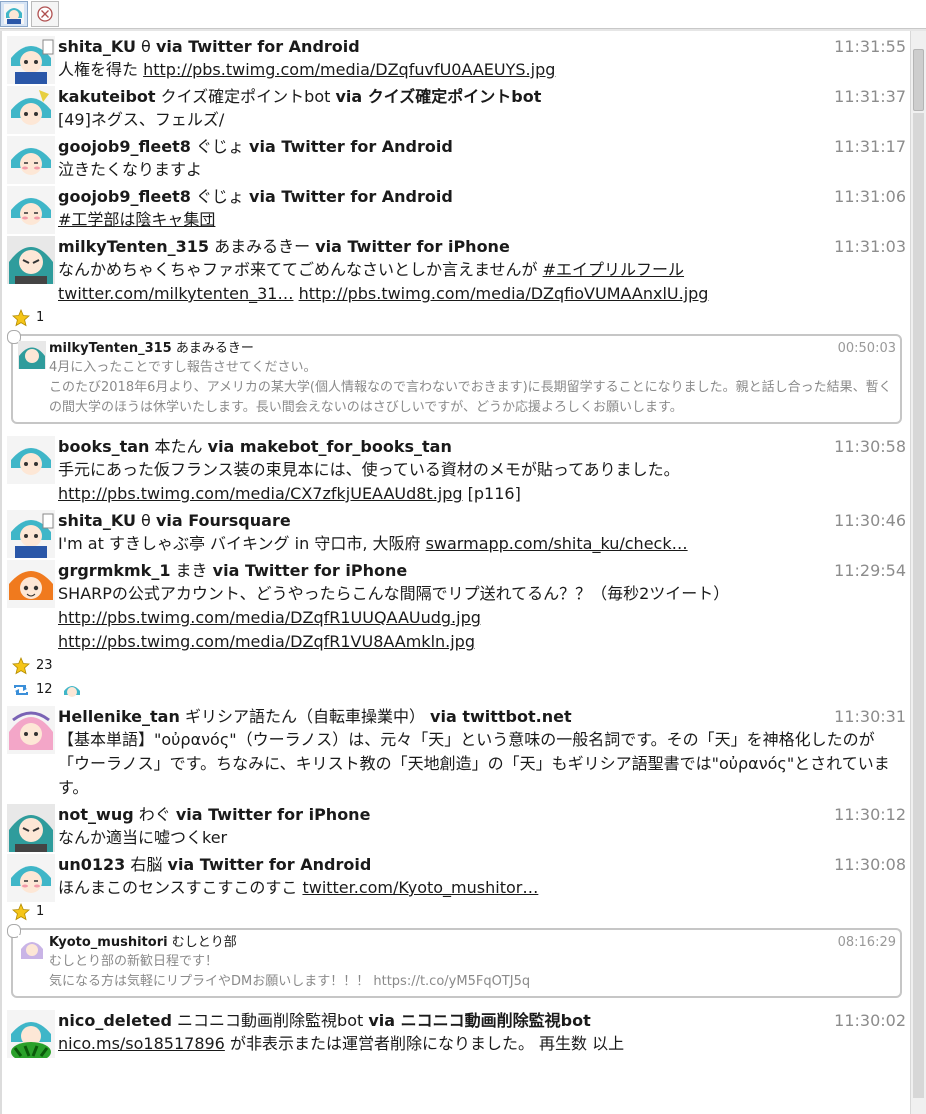 The image size is (926, 1114). Describe the element at coordinates (918, 80) in the screenshot. I see `scroll-thumb` at that location.